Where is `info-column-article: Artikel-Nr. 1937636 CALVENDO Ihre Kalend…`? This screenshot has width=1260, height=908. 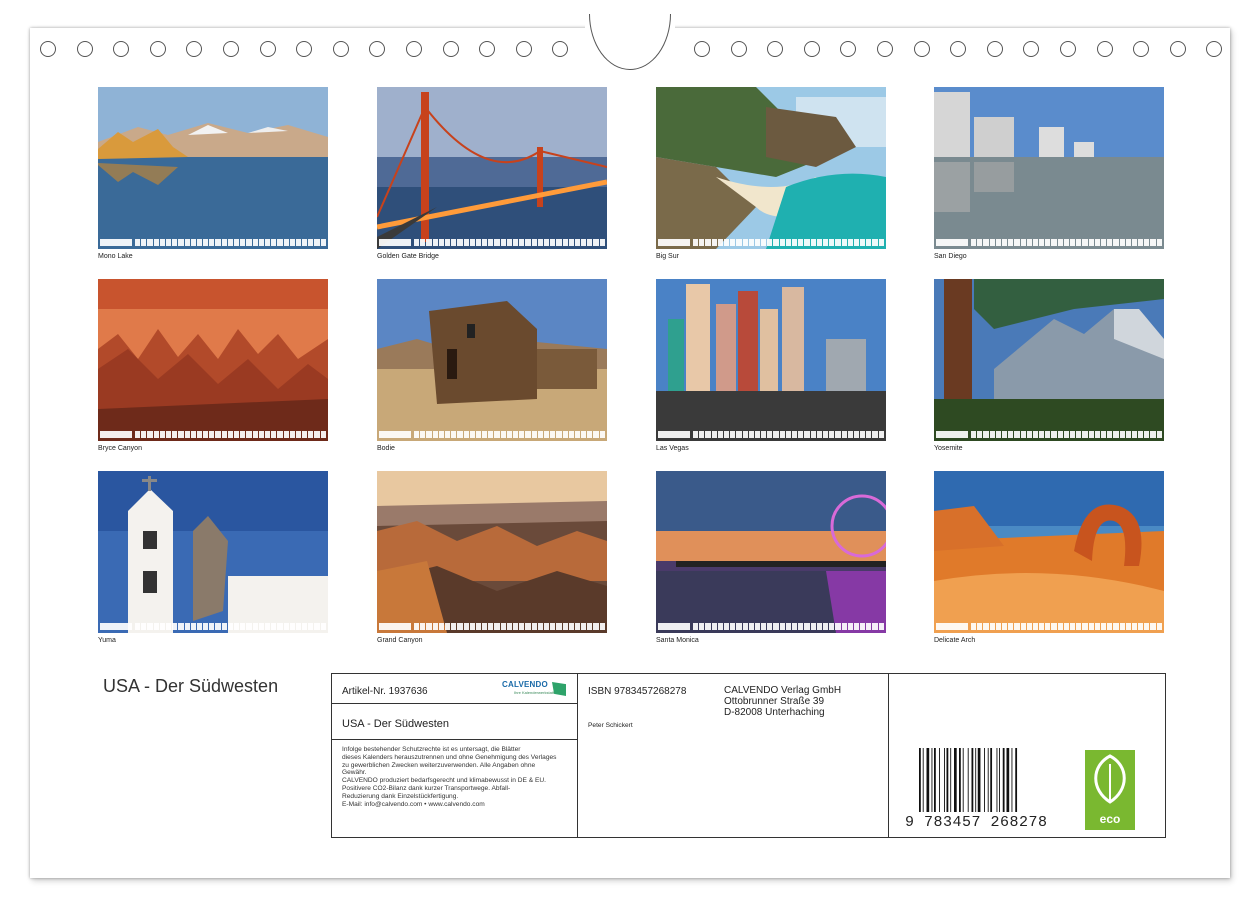 info-column-article: Artikel-Nr. 1937636 CALVENDO Ihre Kalend… is located at coordinates (455, 755).